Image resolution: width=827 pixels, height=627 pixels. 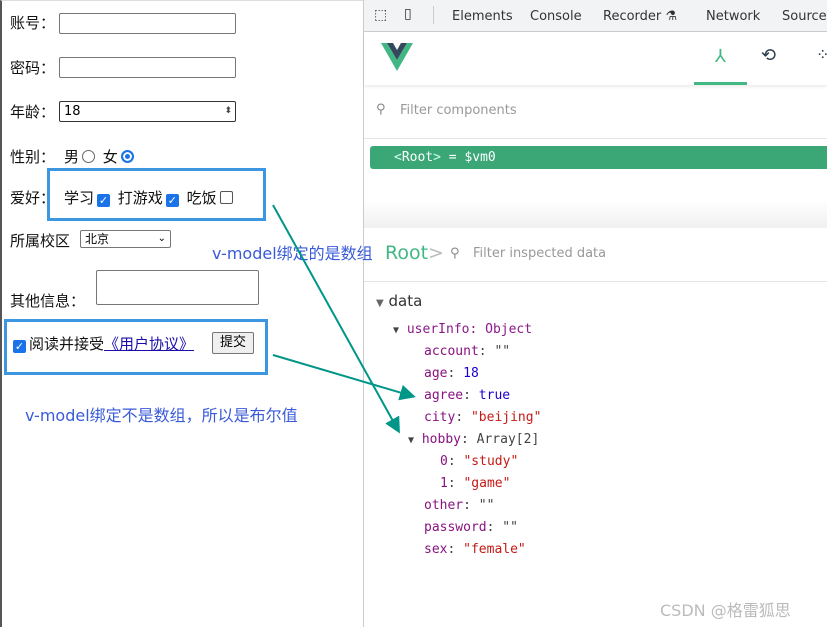 I want to click on tab-recorder-label: Recorder, so click(x=632, y=16).